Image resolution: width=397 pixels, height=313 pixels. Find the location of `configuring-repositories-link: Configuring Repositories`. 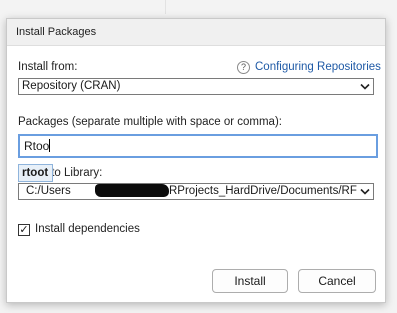

configuring-repositories-link: Configuring Repositories is located at coordinates (318, 67).